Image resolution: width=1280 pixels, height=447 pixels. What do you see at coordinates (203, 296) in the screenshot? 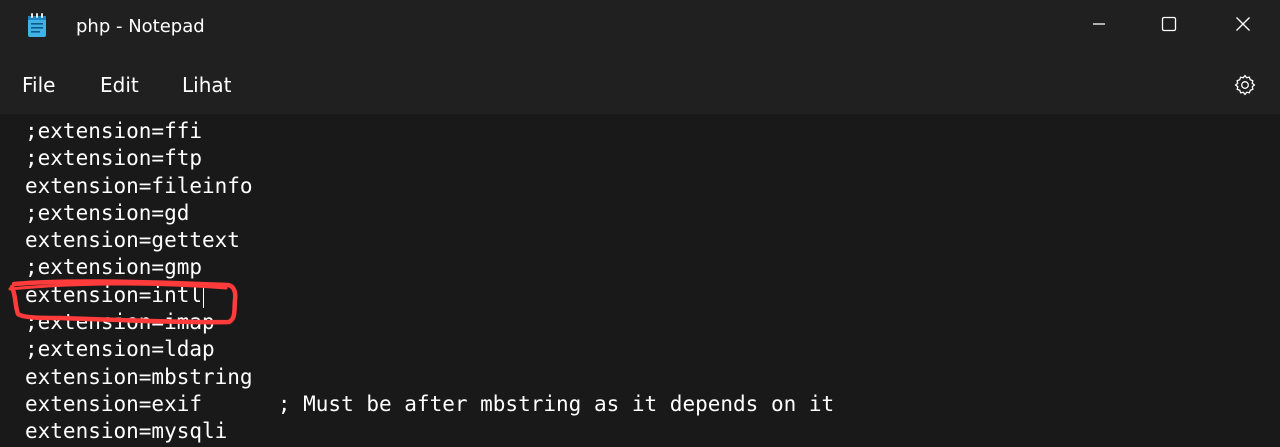
I see `text-caret` at bounding box center [203, 296].